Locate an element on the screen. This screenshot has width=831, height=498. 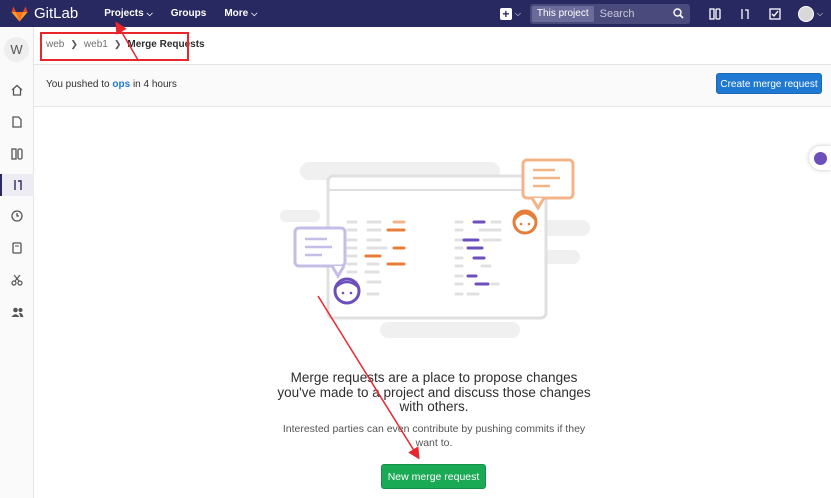
gitlab-logo: GitLab is located at coordinates (44, 13).